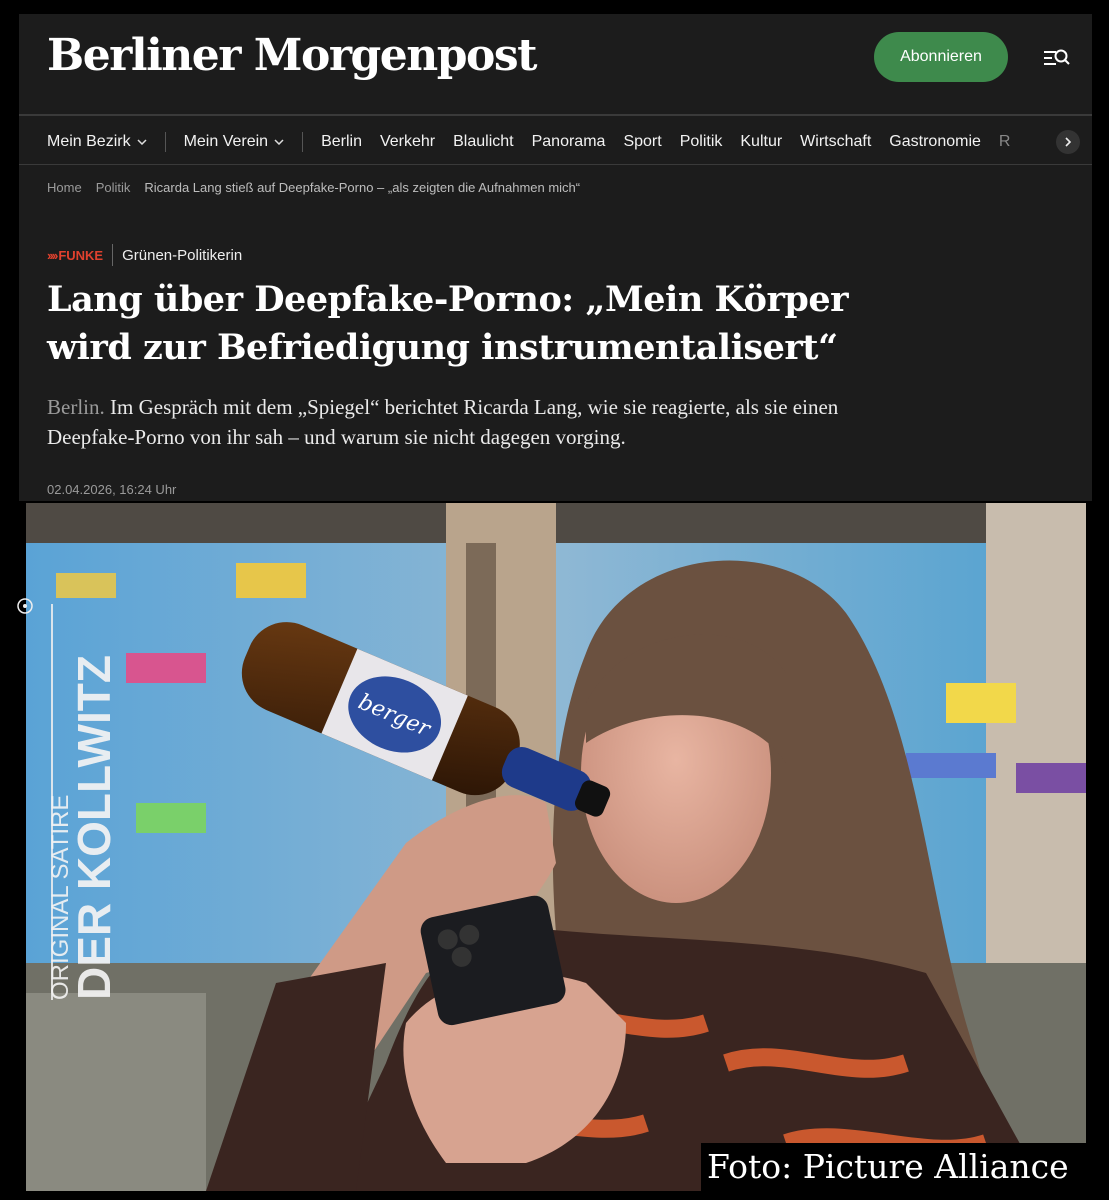 The height and width of the screenshot is (1200, 1109). What do you see at coordinates (52, 255) in the screenshot?
I see `funke-logo-icon: ››››` at bounding box center [52, 255].